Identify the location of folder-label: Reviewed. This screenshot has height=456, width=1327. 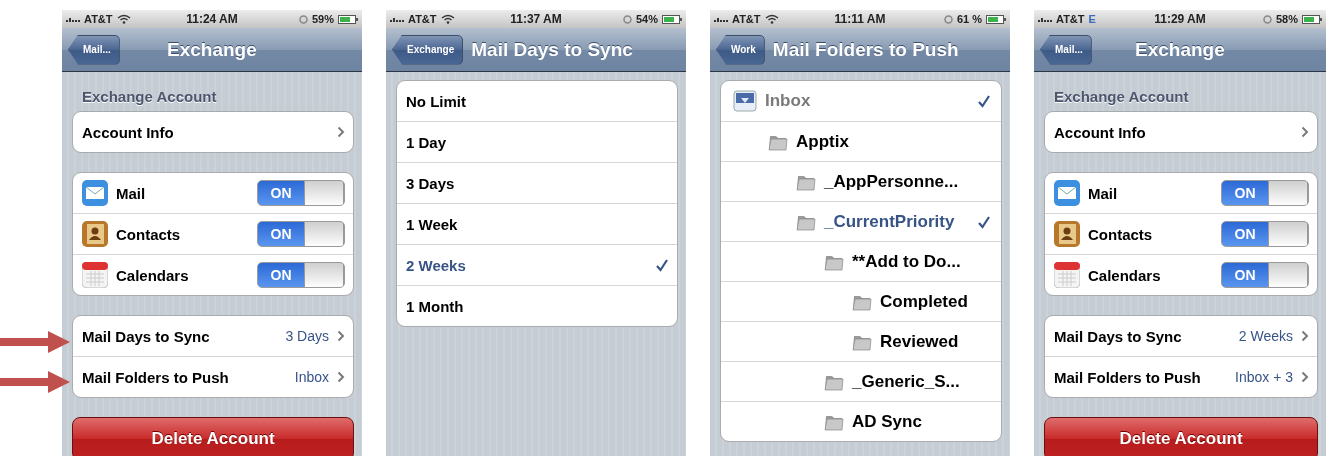
(920, 341).